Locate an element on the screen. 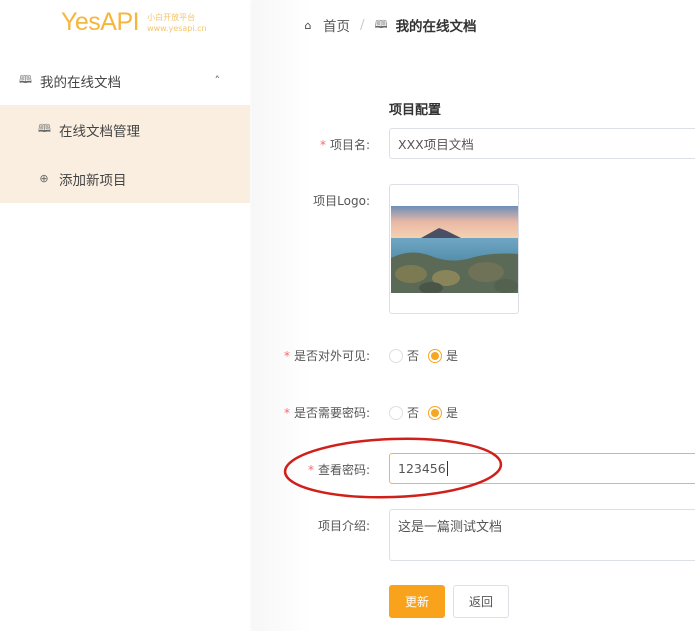  logo-image is located at coordinates (454, 249).